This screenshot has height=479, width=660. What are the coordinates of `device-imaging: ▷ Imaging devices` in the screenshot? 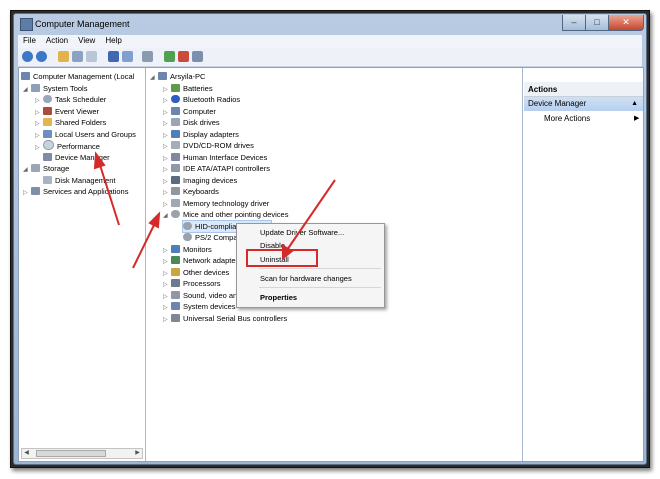 It's located at (200, 180).